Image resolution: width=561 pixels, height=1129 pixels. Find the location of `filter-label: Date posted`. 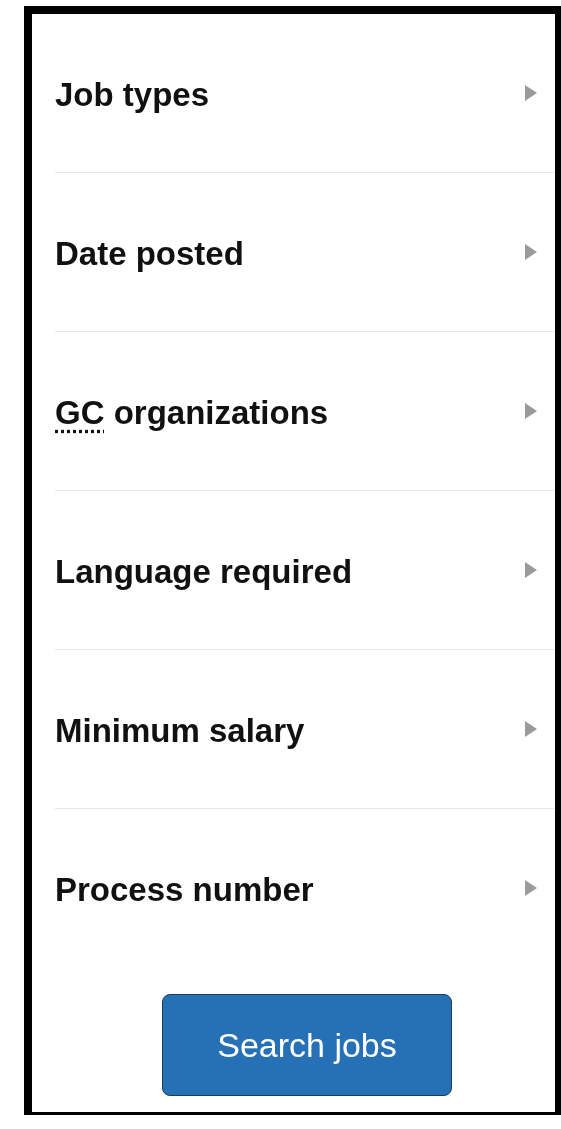

filter-label: Date posted is located at coordinates (149, 254).